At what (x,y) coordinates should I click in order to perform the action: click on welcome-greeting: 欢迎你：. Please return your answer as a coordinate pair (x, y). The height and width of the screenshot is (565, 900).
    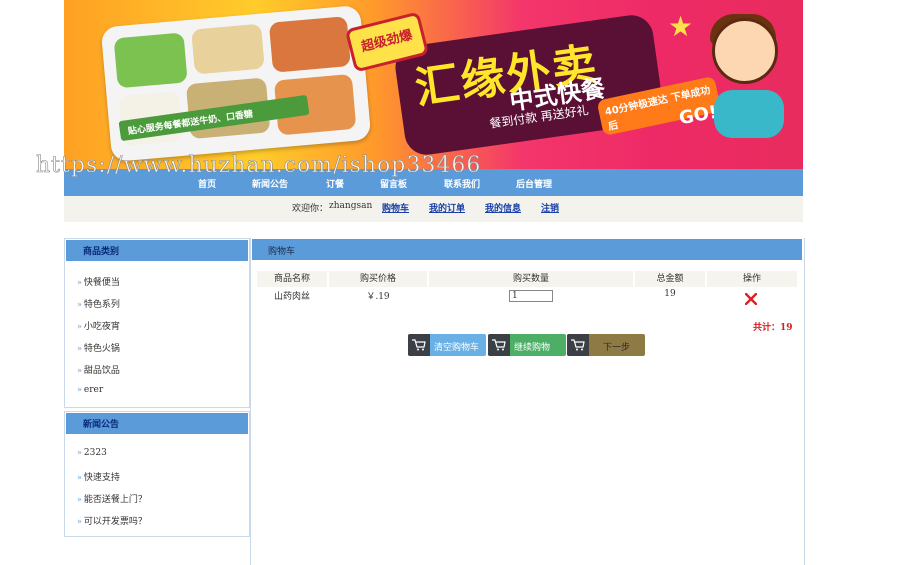
    Looking at the image, I should click on (310, 209).